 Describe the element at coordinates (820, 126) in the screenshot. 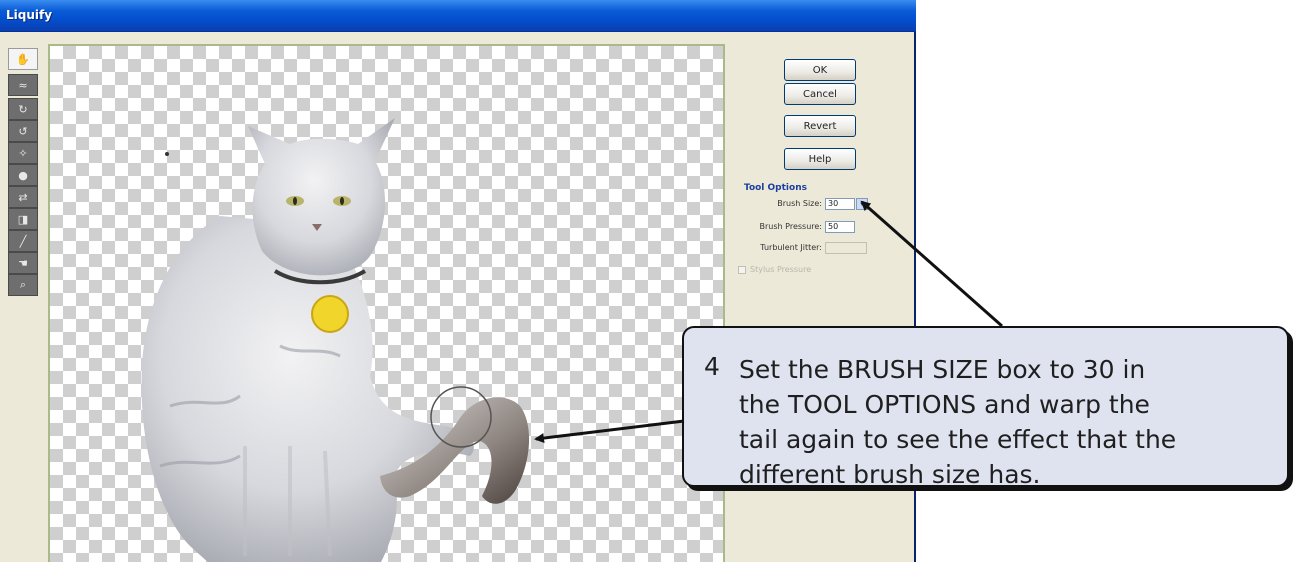

I see `revert-button: Revert` at that location.